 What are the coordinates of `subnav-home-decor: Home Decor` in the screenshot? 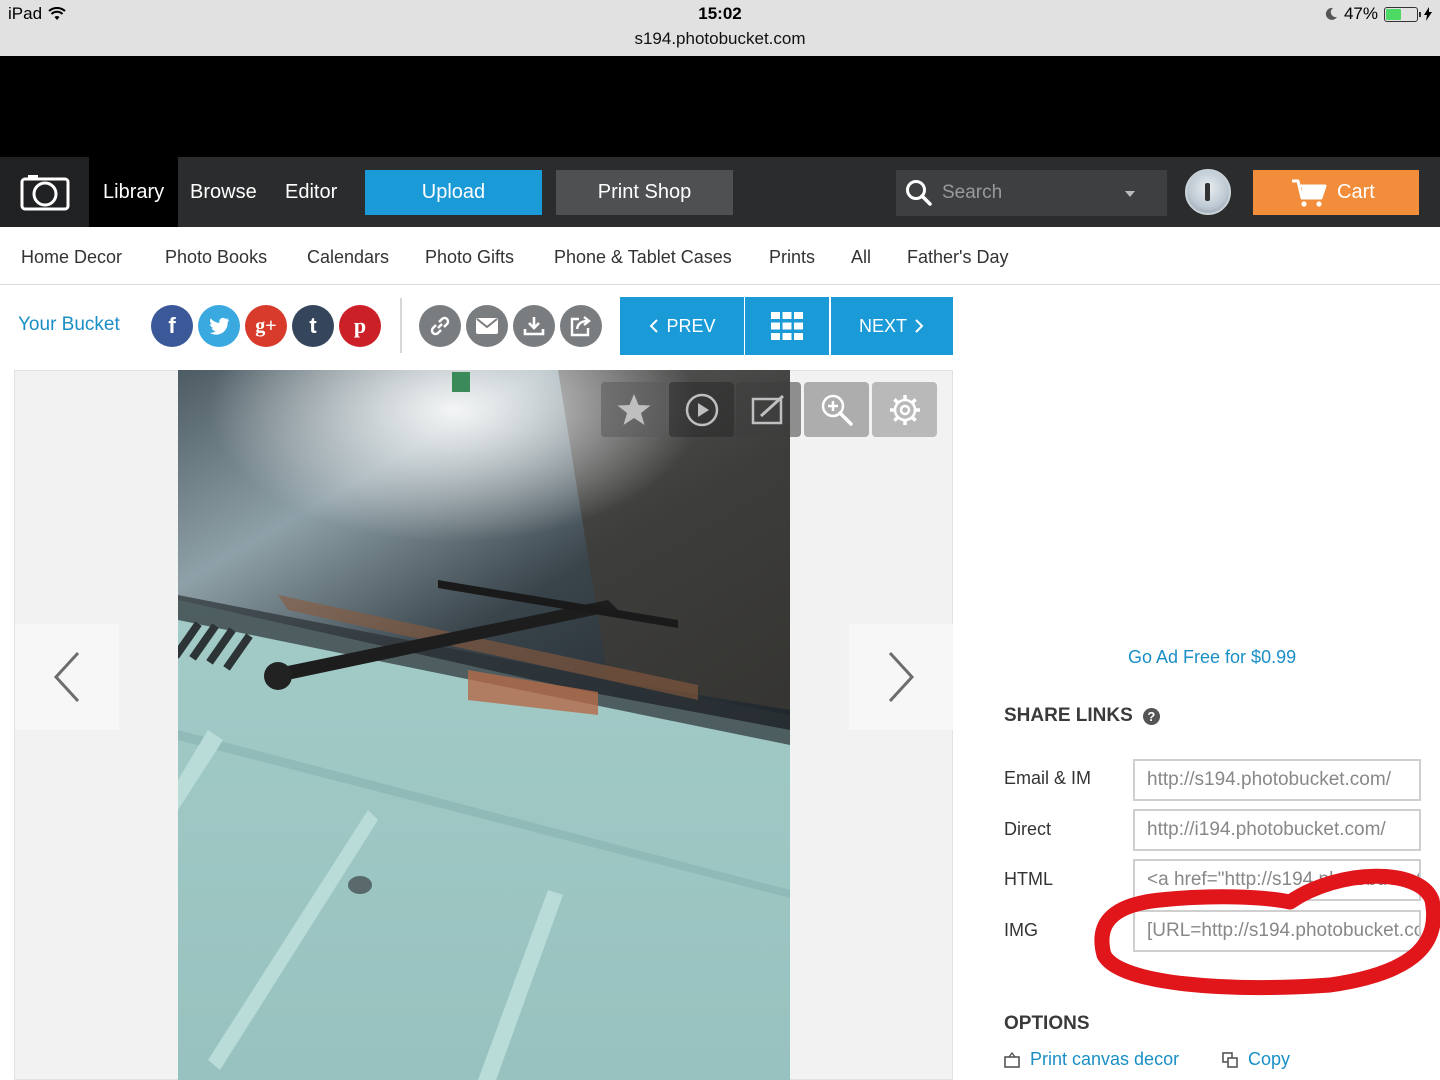 It's located at (71, 257).